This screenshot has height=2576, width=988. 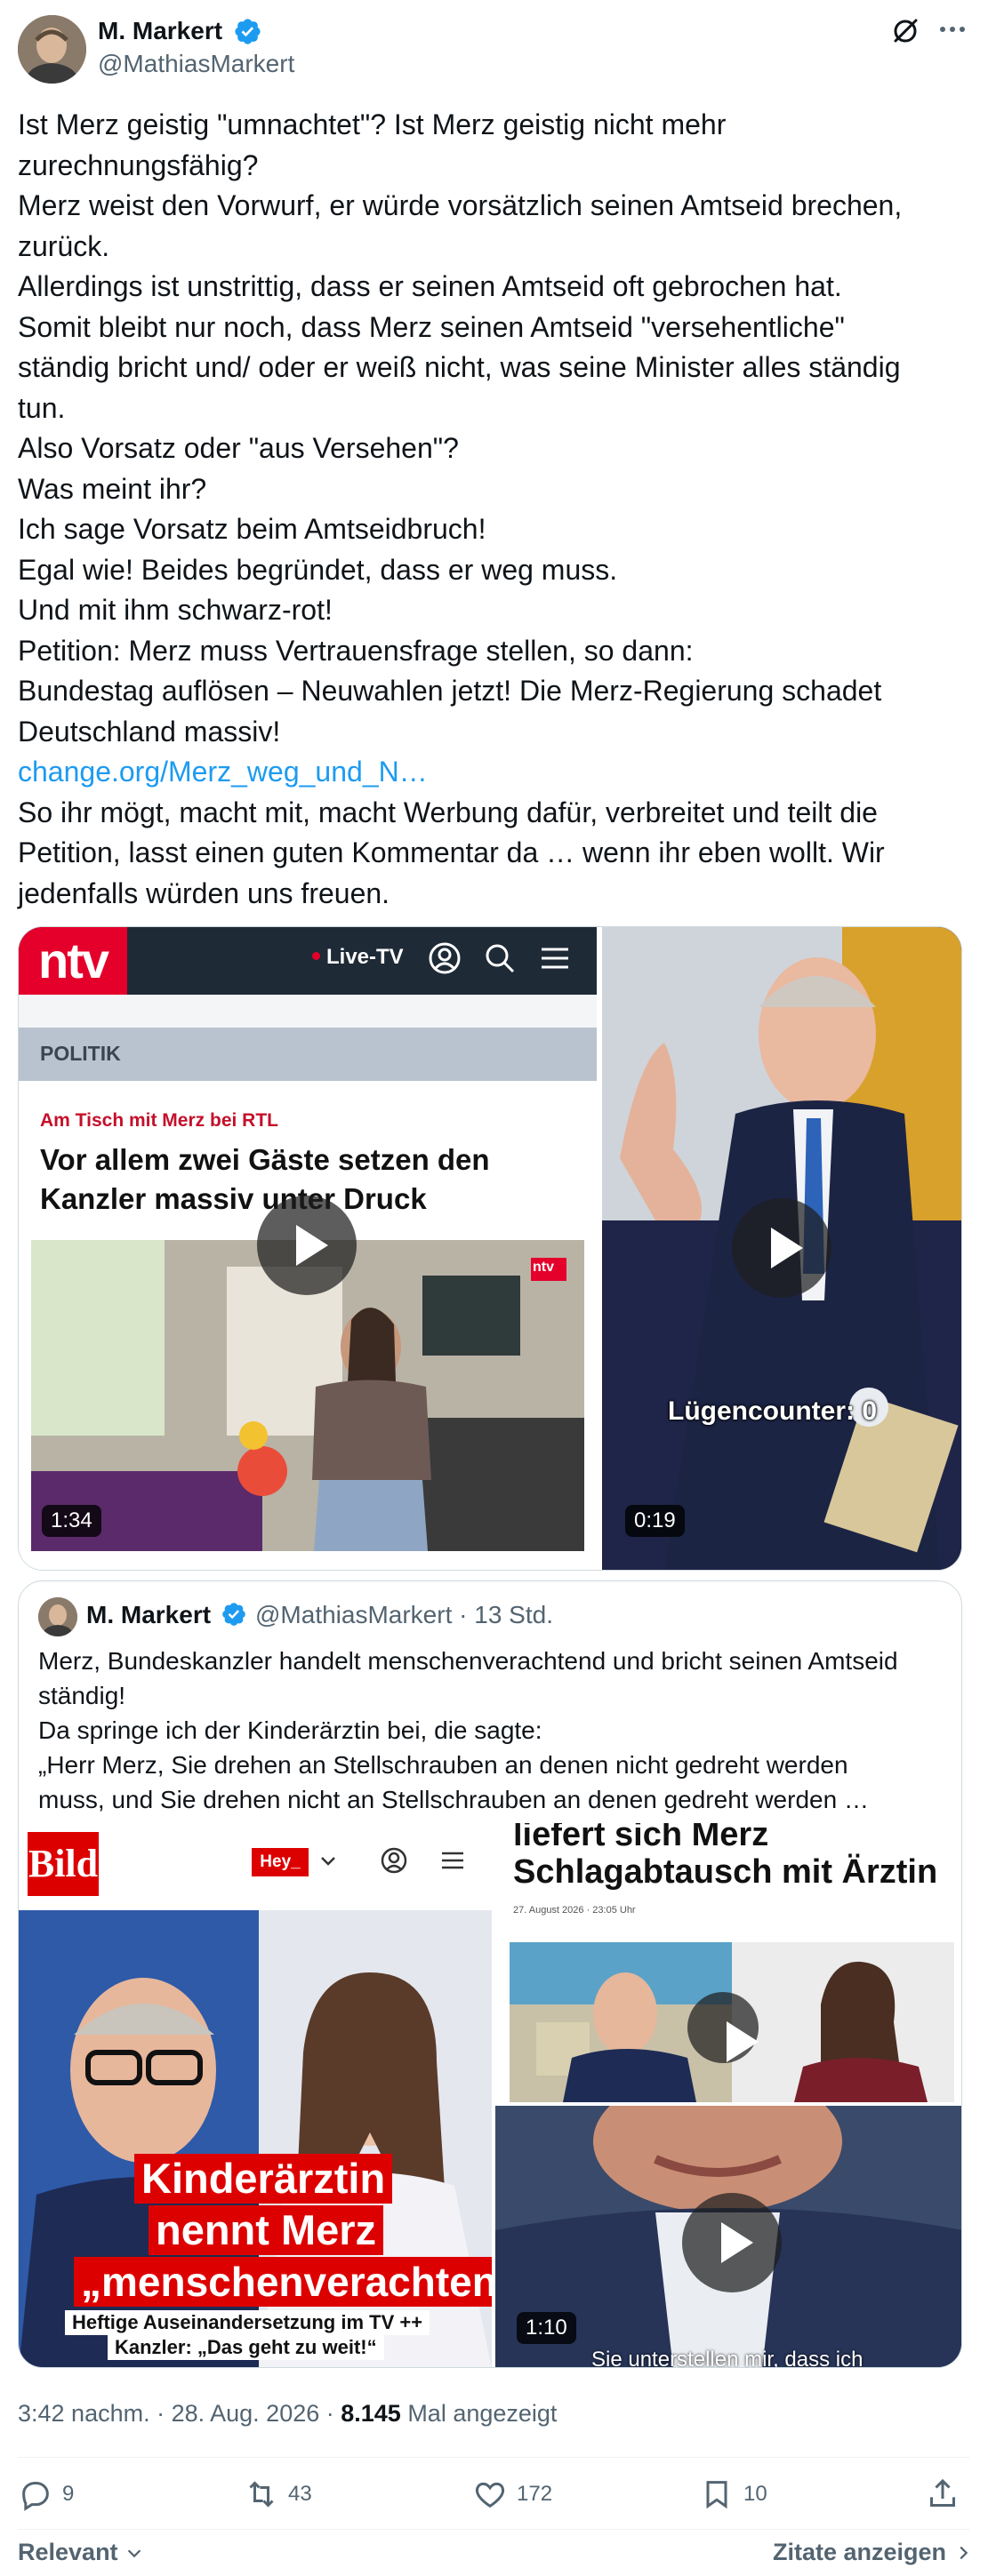 What do you see at coordinates (204, 892) in the screenshot?
I see `tweet-line: jedenfalls würden uns freuen.` at bounding box center [204, 892].